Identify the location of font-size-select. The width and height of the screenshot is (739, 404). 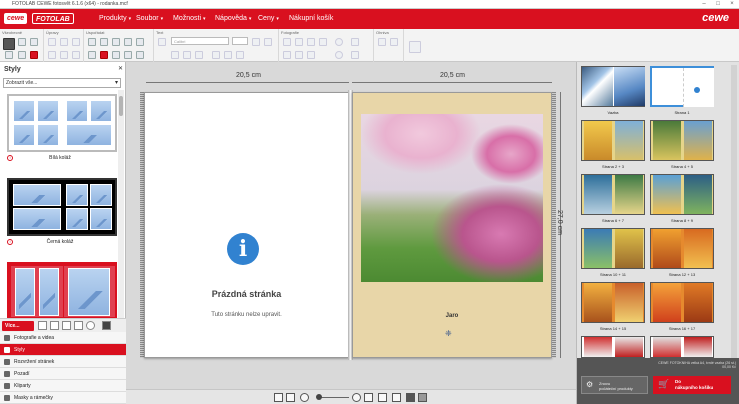
(240, 41).